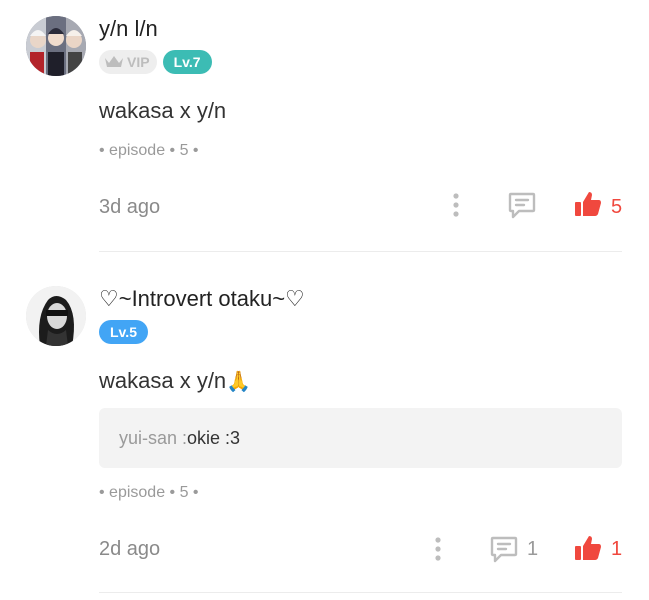 This screenshot has height=600, width=649. I want to click on divider, so click(360, 592).